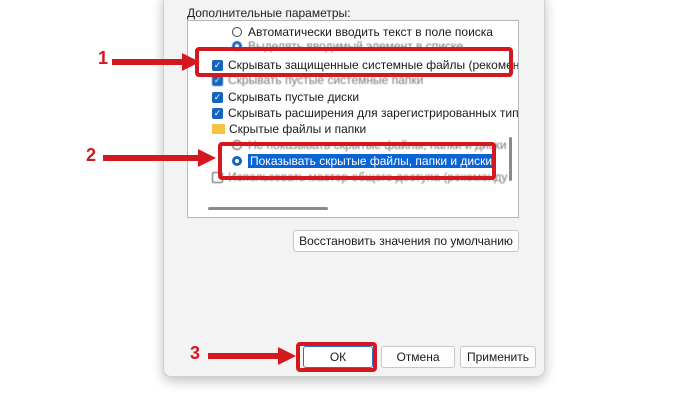  What do you see at coordinates (510, 159) in the screenshot?
I see `vertical-scrollbar` at bounding box center [510, 159].